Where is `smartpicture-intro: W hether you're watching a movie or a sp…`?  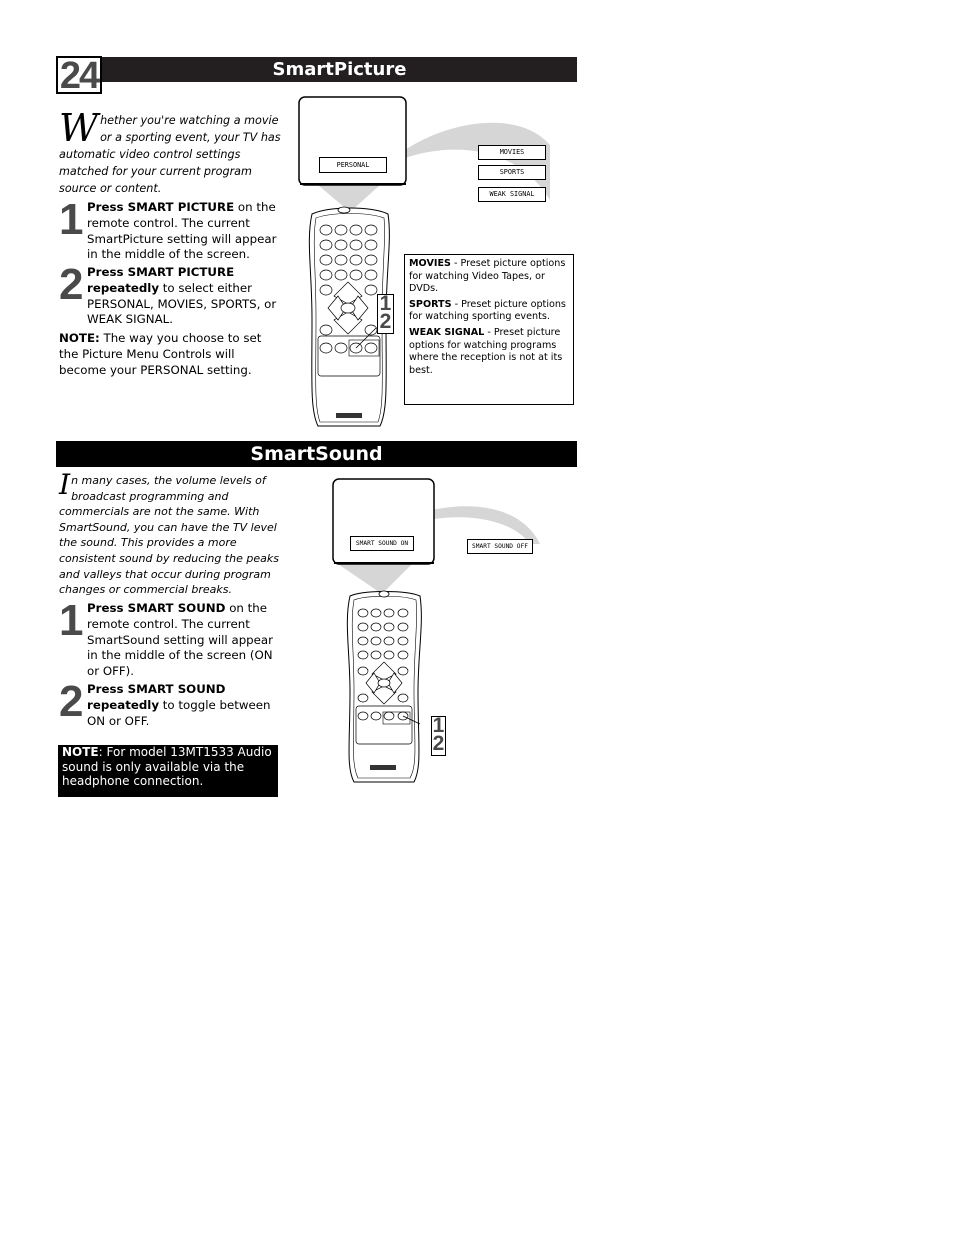 smartpicture-intro: W hether you're watching a movie or a sp… is located at coordinates (170, 151).